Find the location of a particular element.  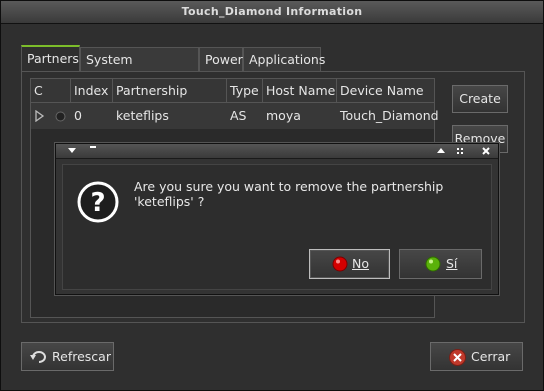

dialog-minimize-icon is located at coordinates (93, 147).